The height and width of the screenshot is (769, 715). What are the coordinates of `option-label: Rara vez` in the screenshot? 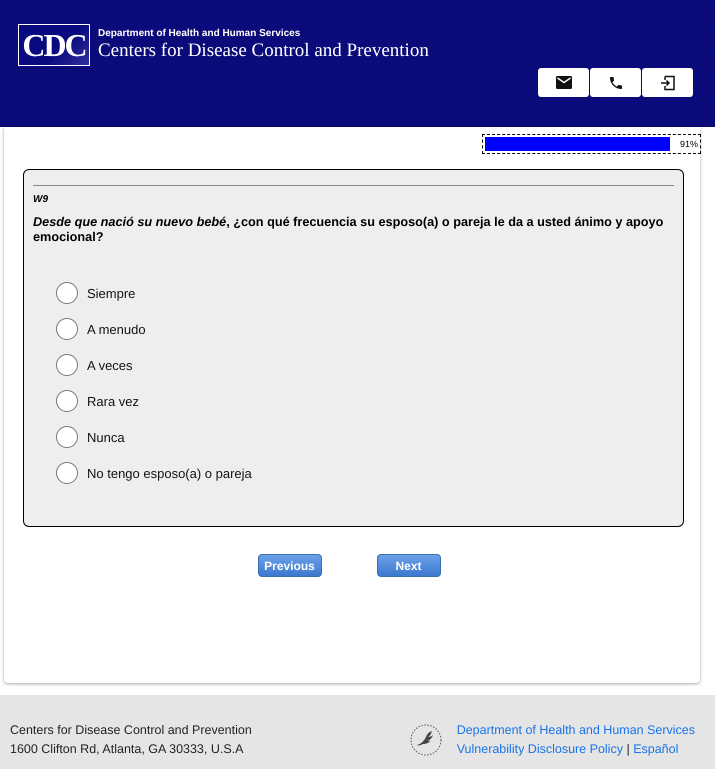 It's located at (113, 401).